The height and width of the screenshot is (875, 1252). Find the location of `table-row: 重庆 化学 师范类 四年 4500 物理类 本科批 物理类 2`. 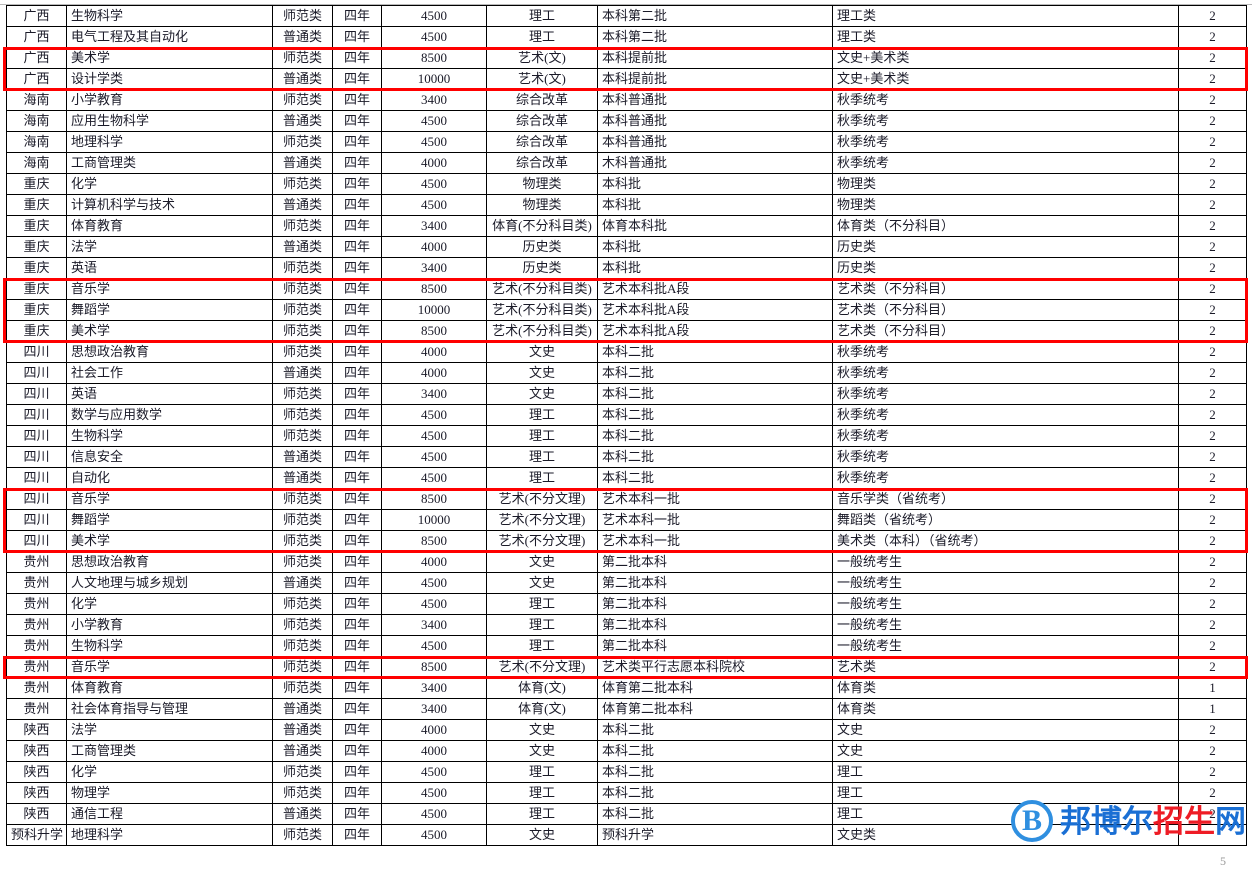

table-row: 重庆 化学 师范类 四年 4500 物理类 本科批 物理类 2 is located at coordinates (626, 184).